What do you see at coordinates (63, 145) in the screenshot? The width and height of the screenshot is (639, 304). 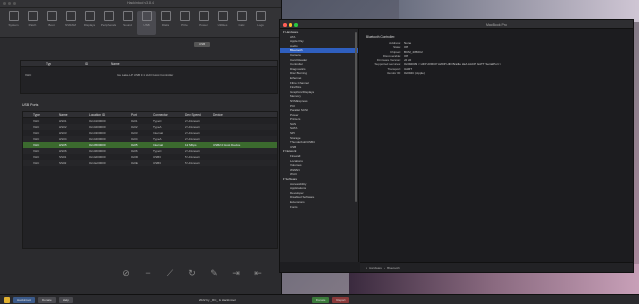 I see `cell: HS05` at bounding box center [63, 145].